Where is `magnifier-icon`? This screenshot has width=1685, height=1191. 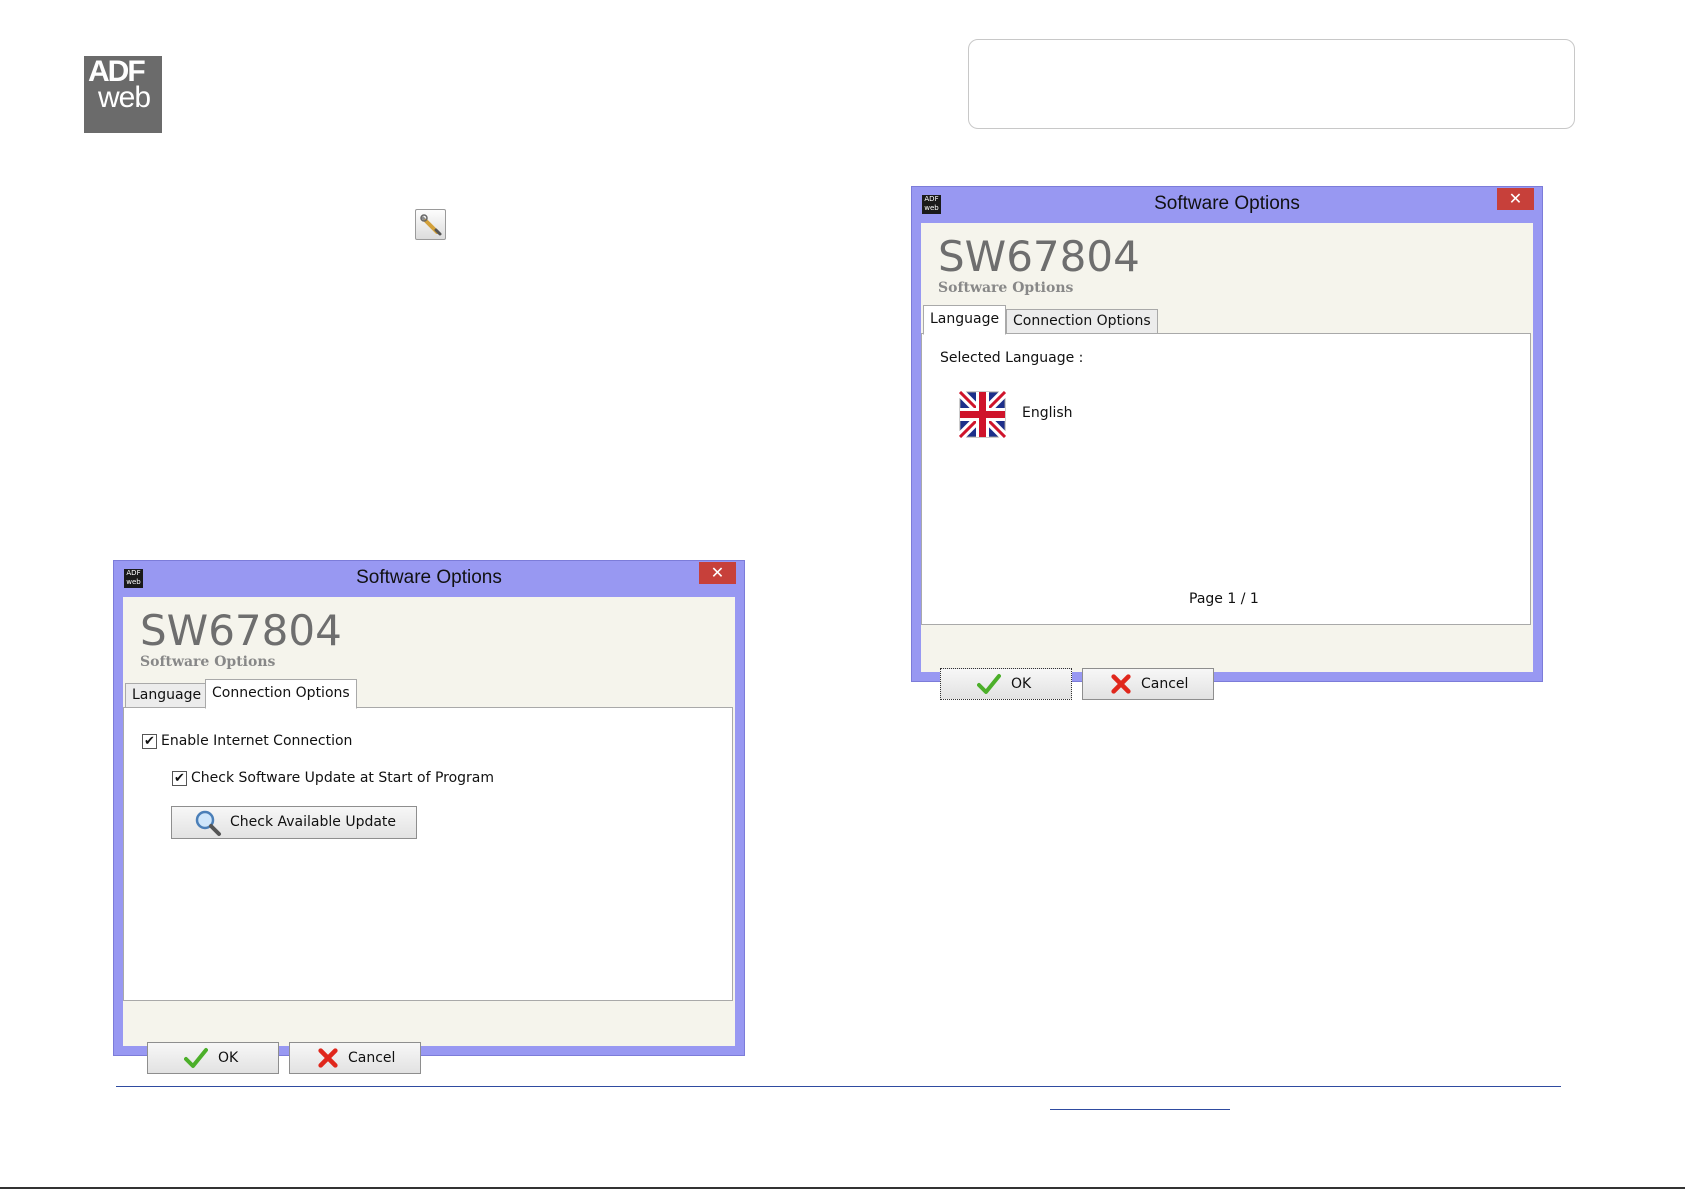 magnifier-icon is located at coordinates (208, 823).